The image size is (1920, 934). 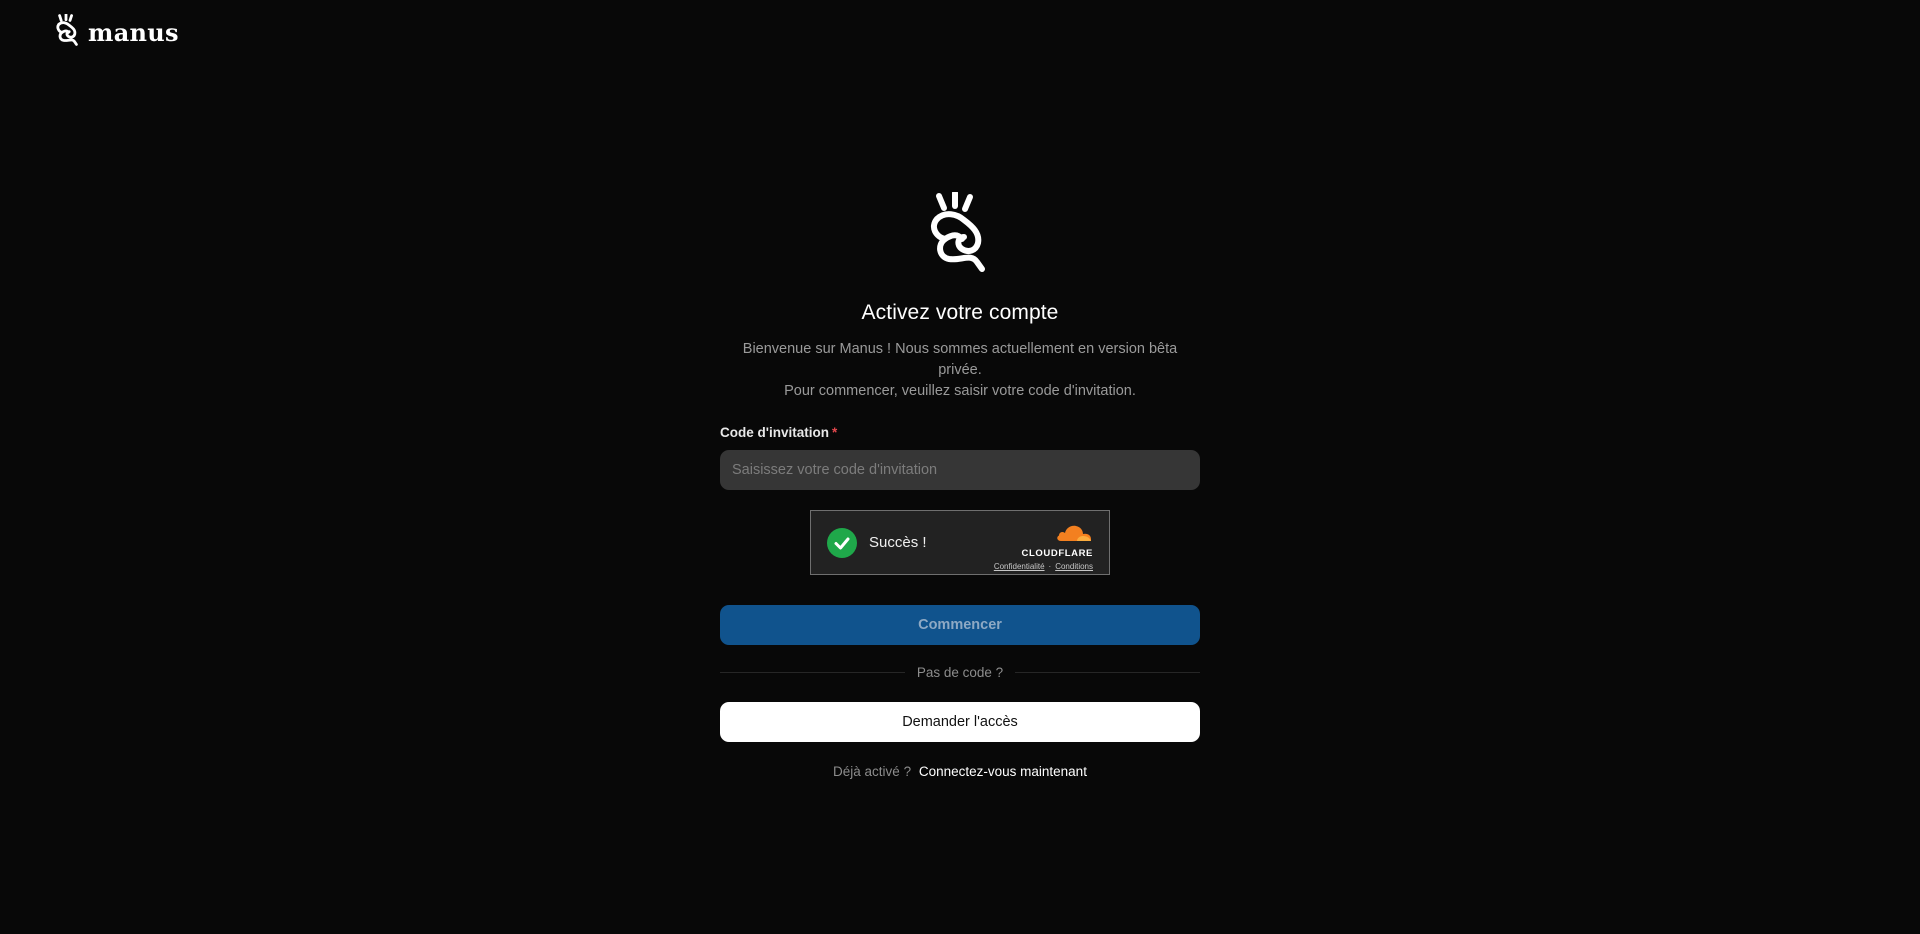 I want to click on divider-text: Pas de code ?, so click(x=960, y=672).